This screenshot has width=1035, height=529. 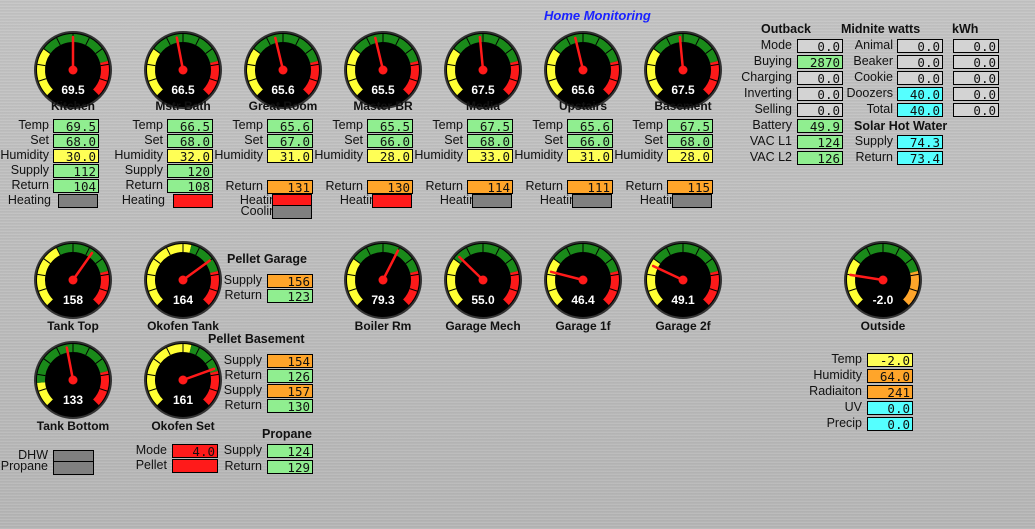 What do you see at coordinates (683, 106) in the screenshot?
I see `gauge-label-basement: Basement` at bounding box center [683, 106].